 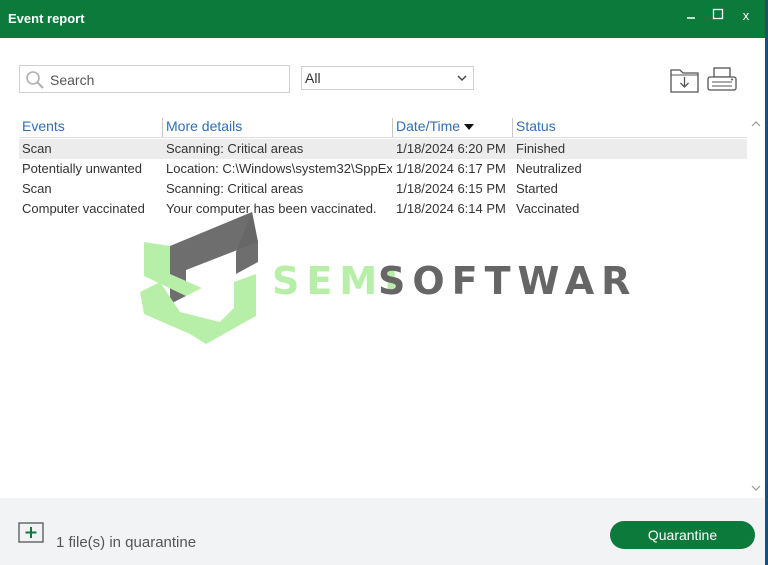 I want to click on filter-selected-value: All, so click(x=313, y=78).